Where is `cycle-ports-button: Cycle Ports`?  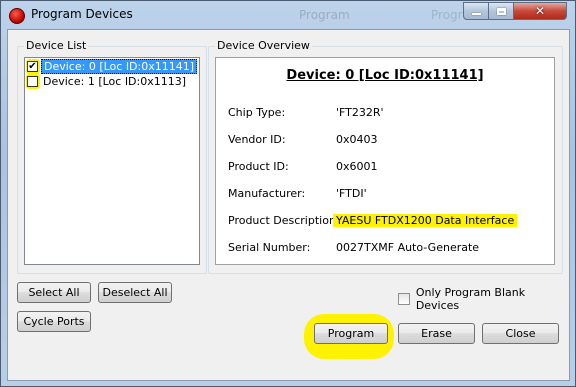 cycle-ports-button: Cycle Ports is located at coordinates (54, 321).